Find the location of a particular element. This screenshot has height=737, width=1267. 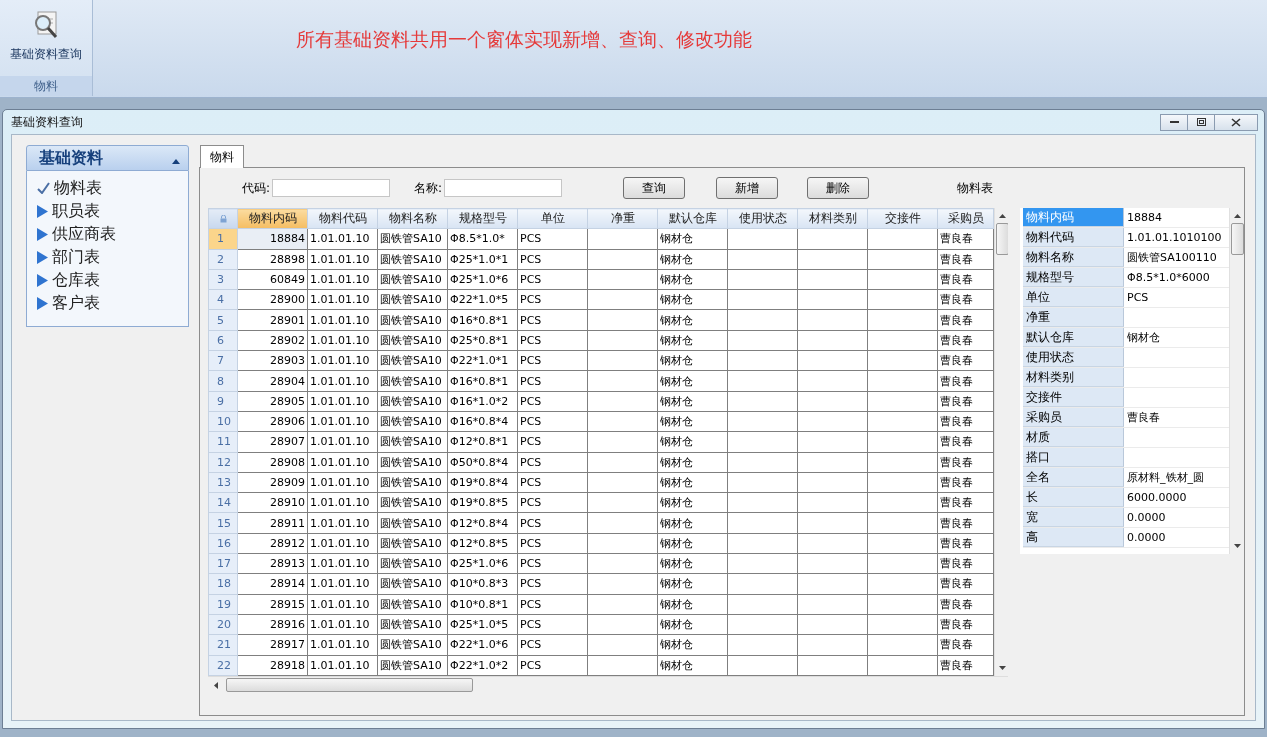

column-header: 使用状态 is located at coordinates (762, 218).